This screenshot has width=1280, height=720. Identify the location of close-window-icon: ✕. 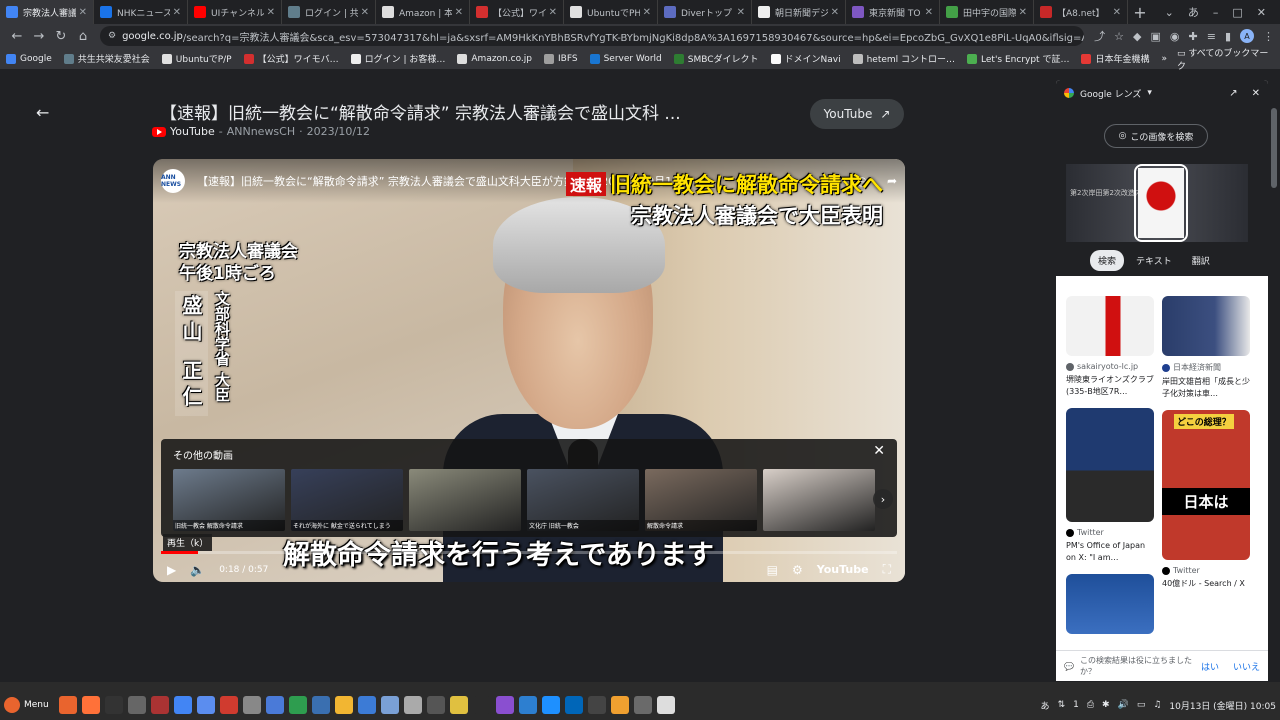
(1261, 12).